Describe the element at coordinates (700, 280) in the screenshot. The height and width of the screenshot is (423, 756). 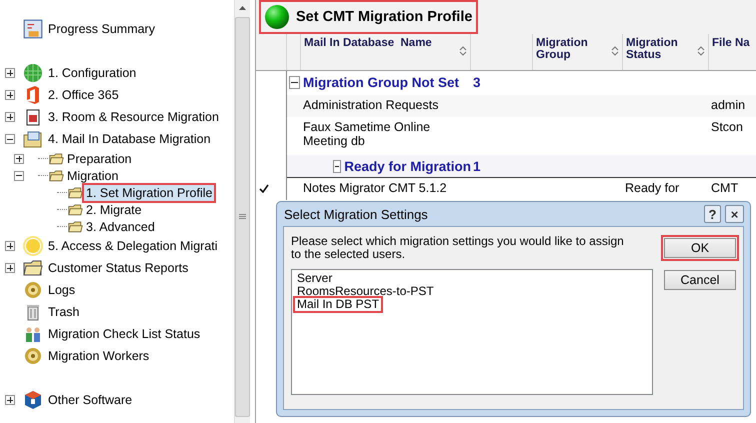
I see `cancel-button: Cancel` at that location.